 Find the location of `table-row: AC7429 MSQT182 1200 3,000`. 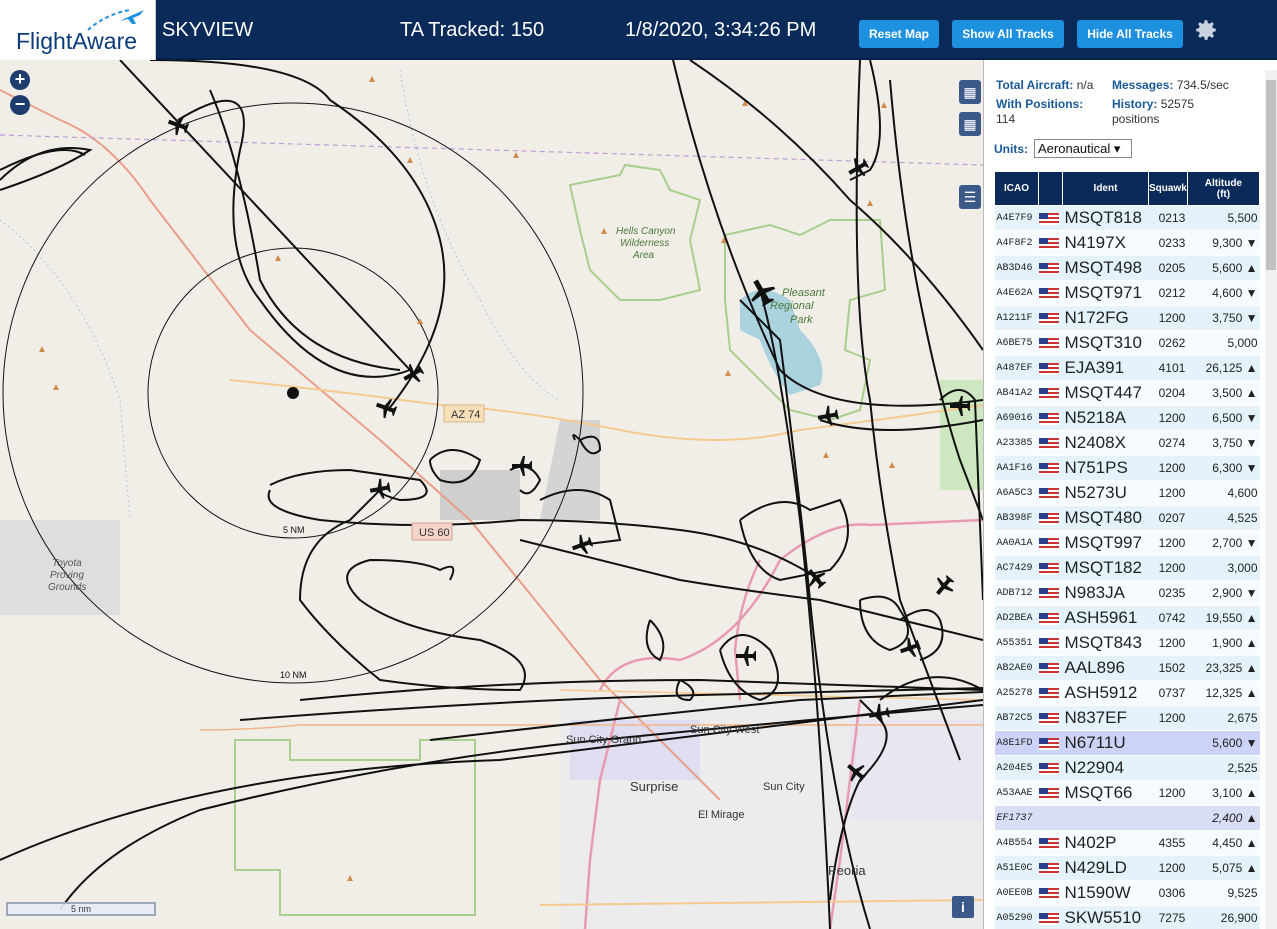

table-row: AC7429 MSQT182 1200 3,000 is located at coordinates (1127, 568).